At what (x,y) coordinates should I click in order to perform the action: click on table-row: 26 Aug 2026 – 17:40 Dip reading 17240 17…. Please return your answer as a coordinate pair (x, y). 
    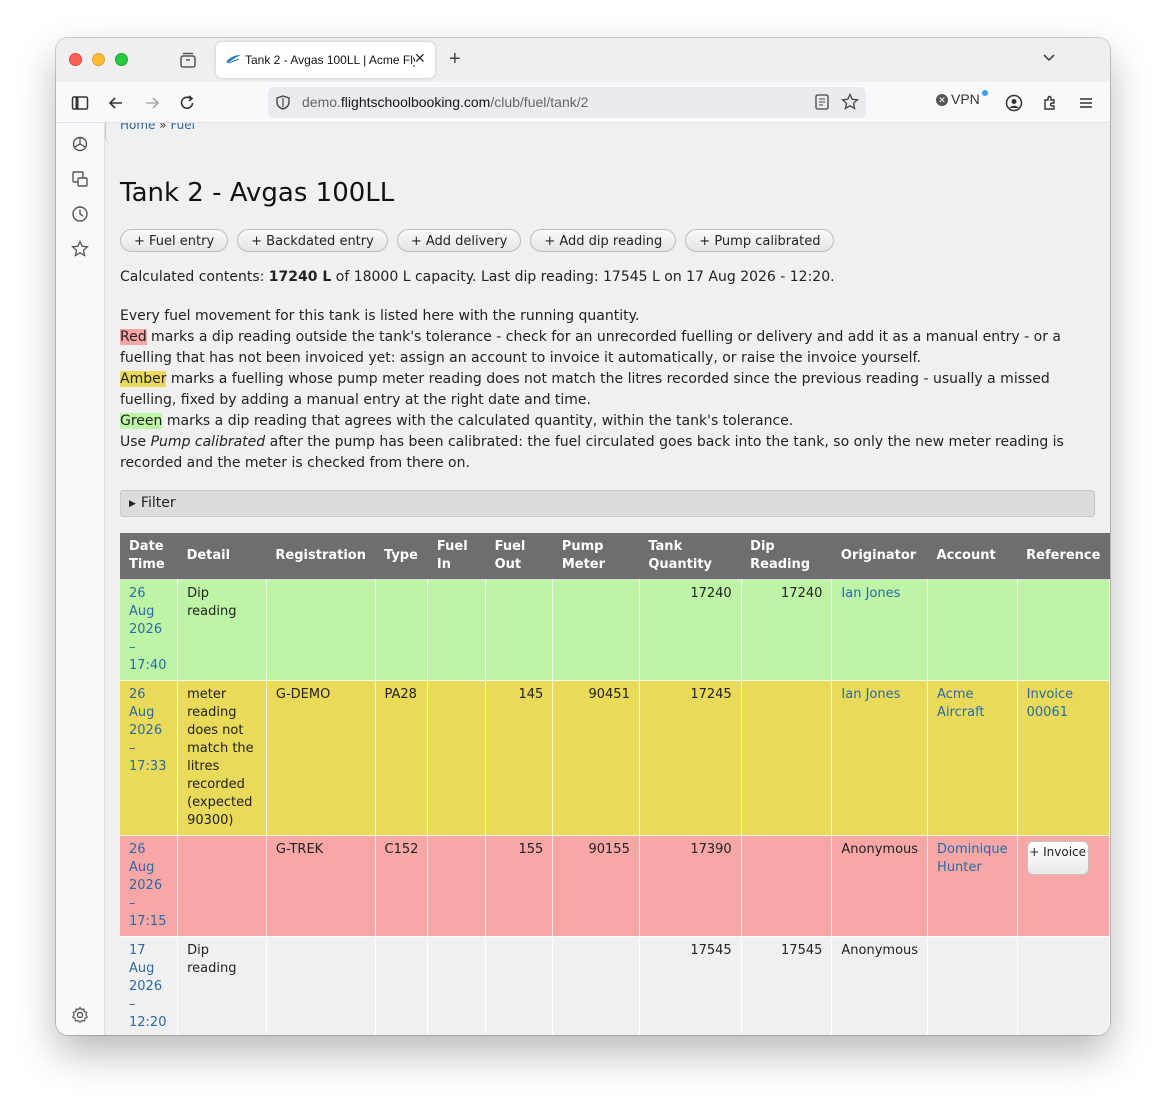
    Looking at the image, I should click on (615, 630).